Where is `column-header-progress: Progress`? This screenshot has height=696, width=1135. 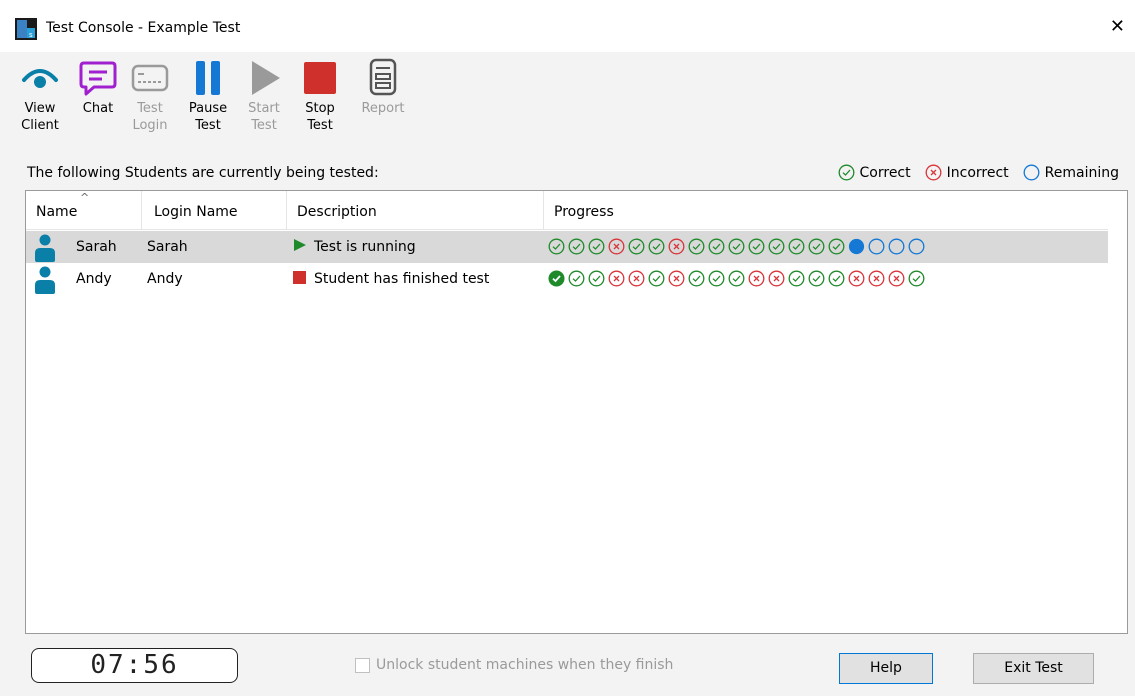 column-header-progress: Progress is located at coordinates (826, 210).